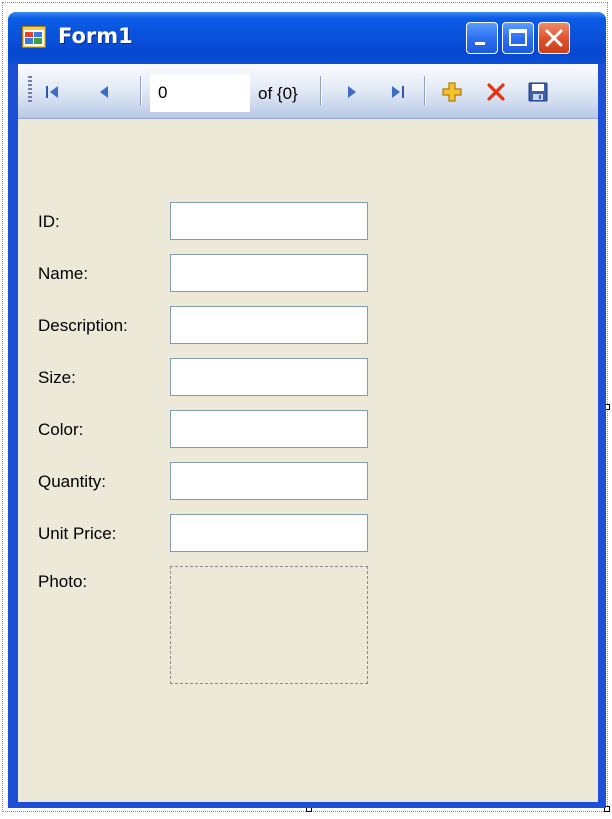 This screenshot has width=612, height=819. I want to click on size-label: Size:, so click(57, 377).